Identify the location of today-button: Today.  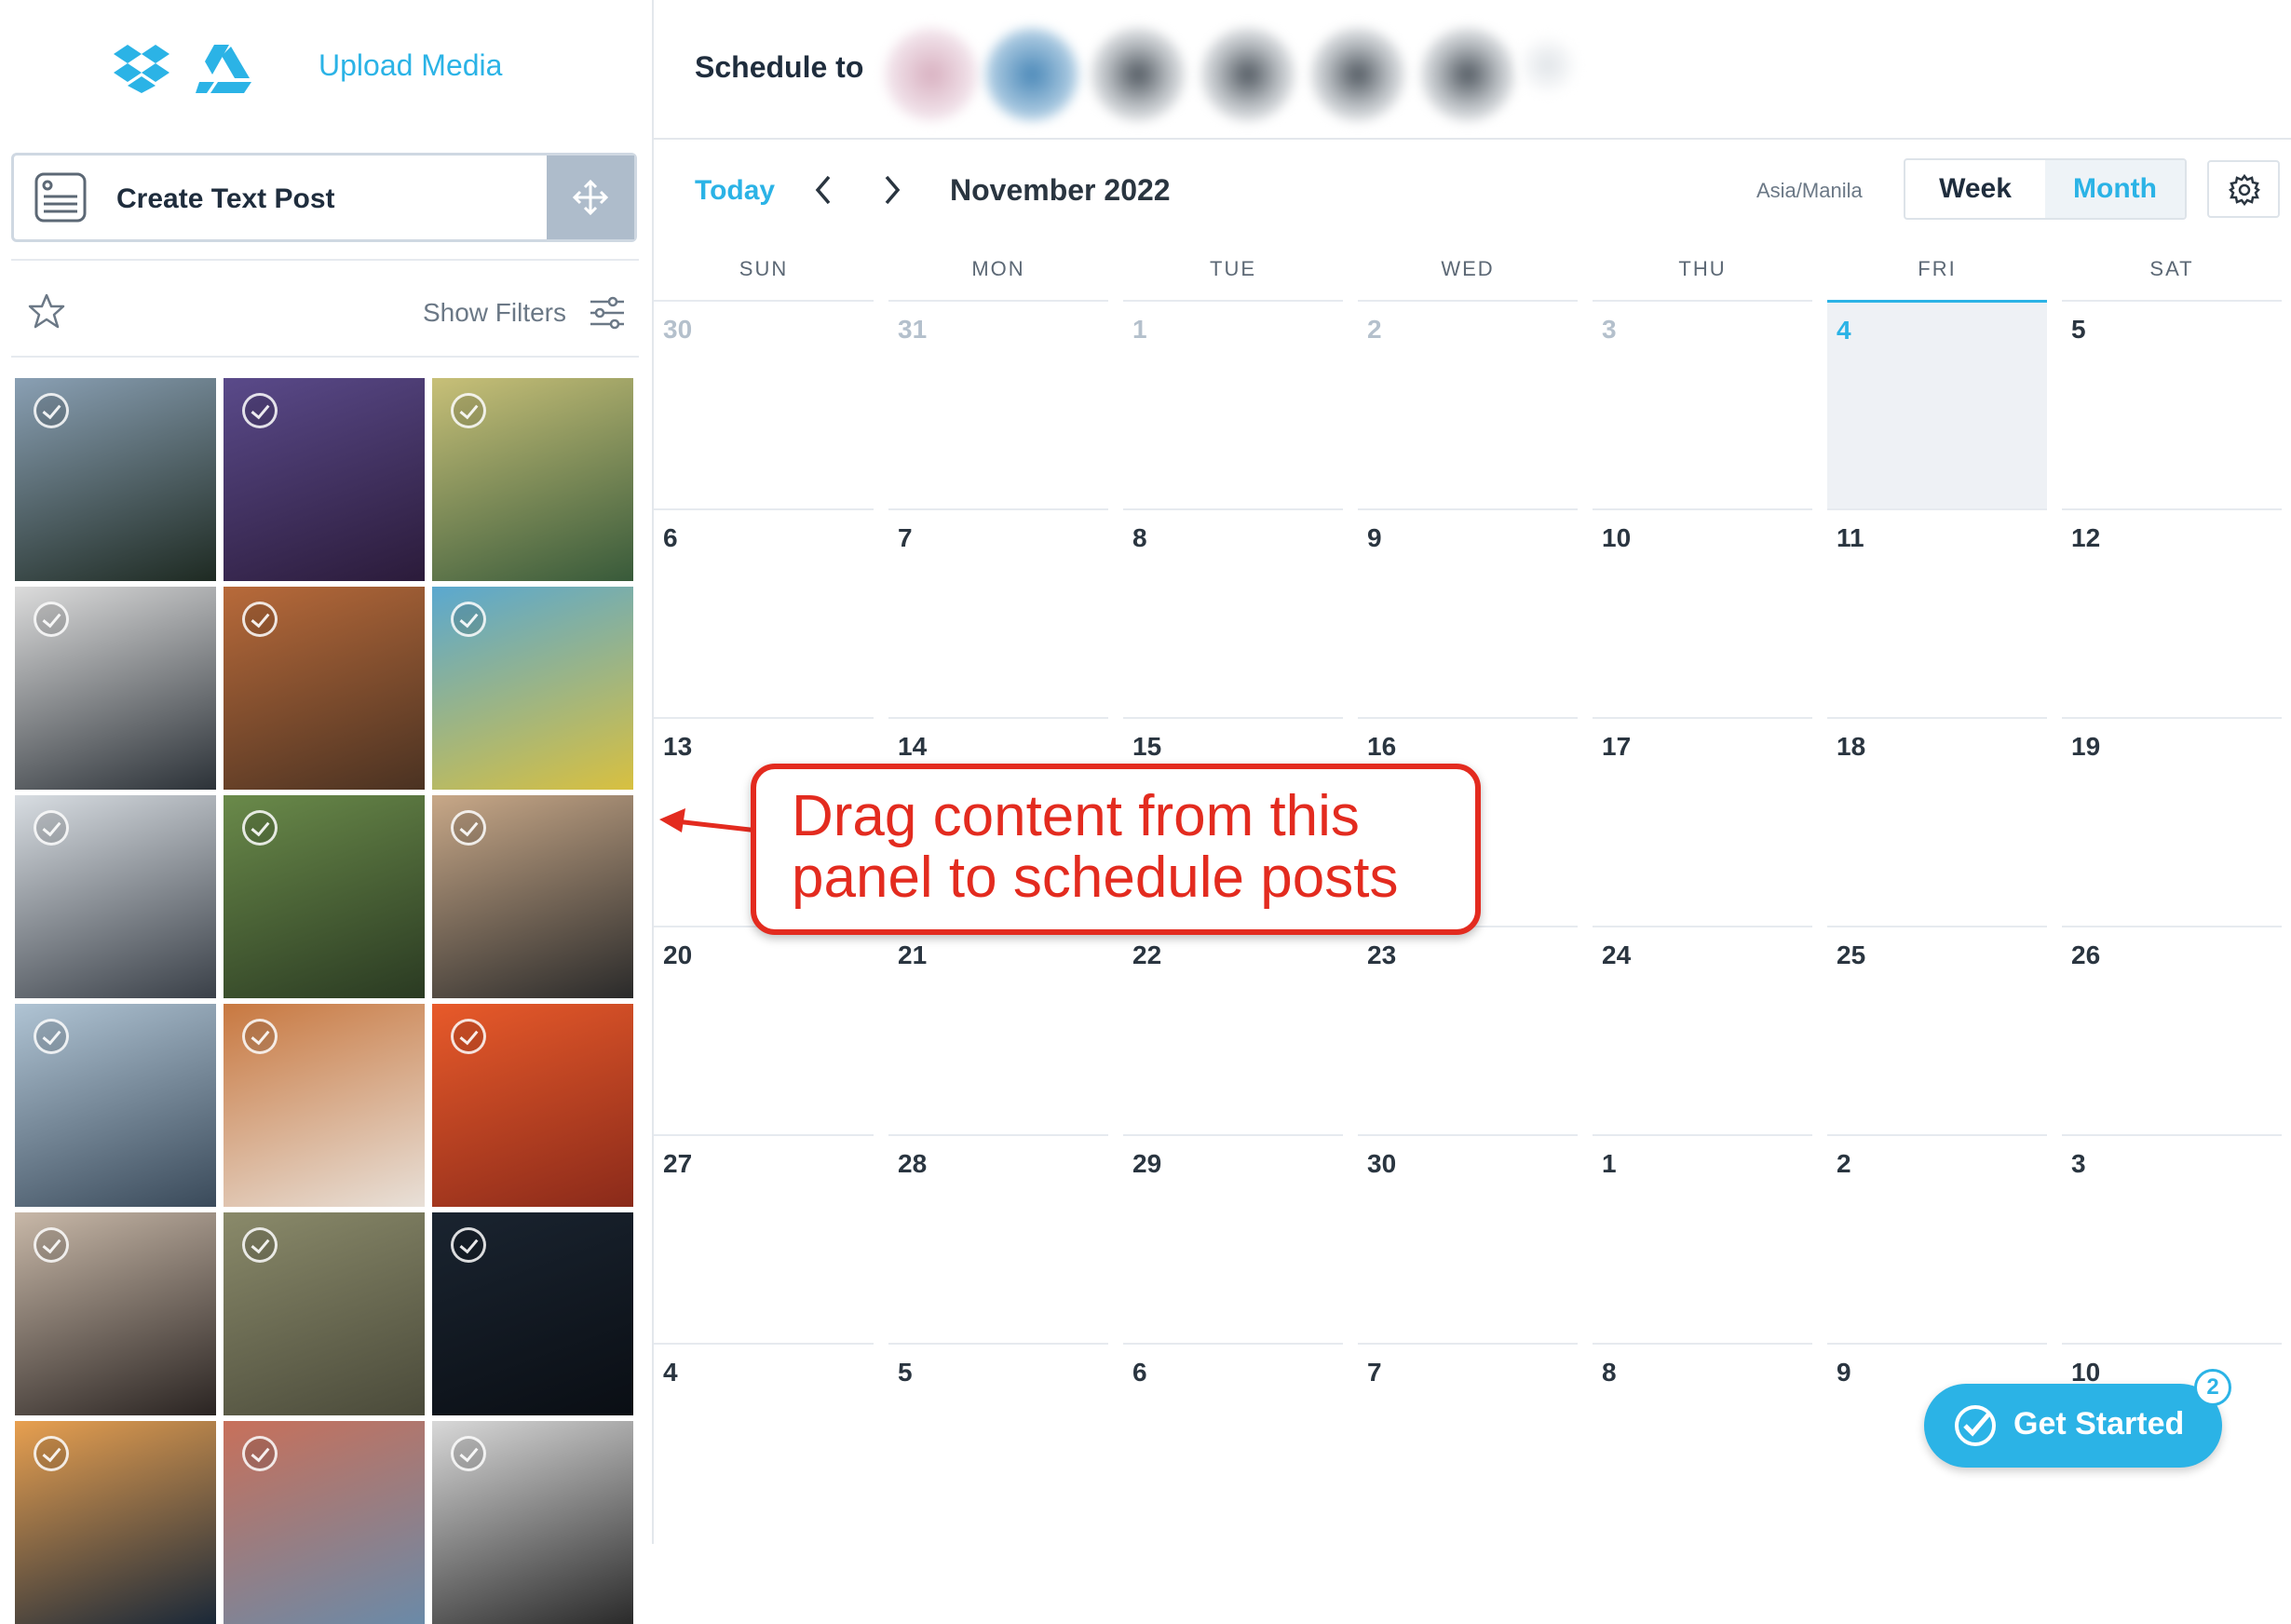
(735, 191).